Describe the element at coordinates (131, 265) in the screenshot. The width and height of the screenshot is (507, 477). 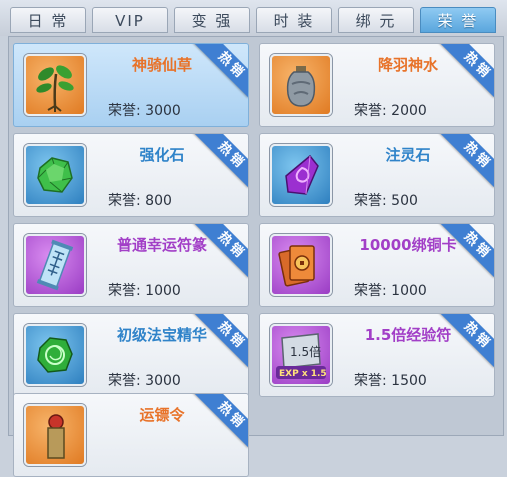
I see `shop-item-card: 普通幸运符篆 荣誉: 1000 热销` at that location.